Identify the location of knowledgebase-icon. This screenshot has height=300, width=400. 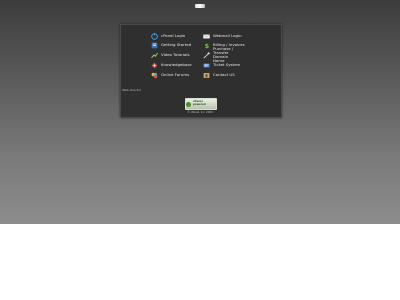
(154, 65).